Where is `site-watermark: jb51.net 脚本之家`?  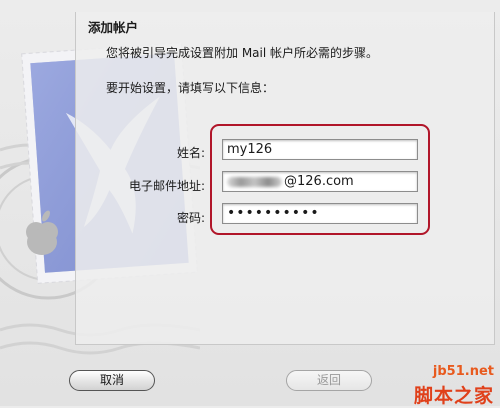 site-watermark: jb51.net 脚本之家 is located at coordinates (446, 384).